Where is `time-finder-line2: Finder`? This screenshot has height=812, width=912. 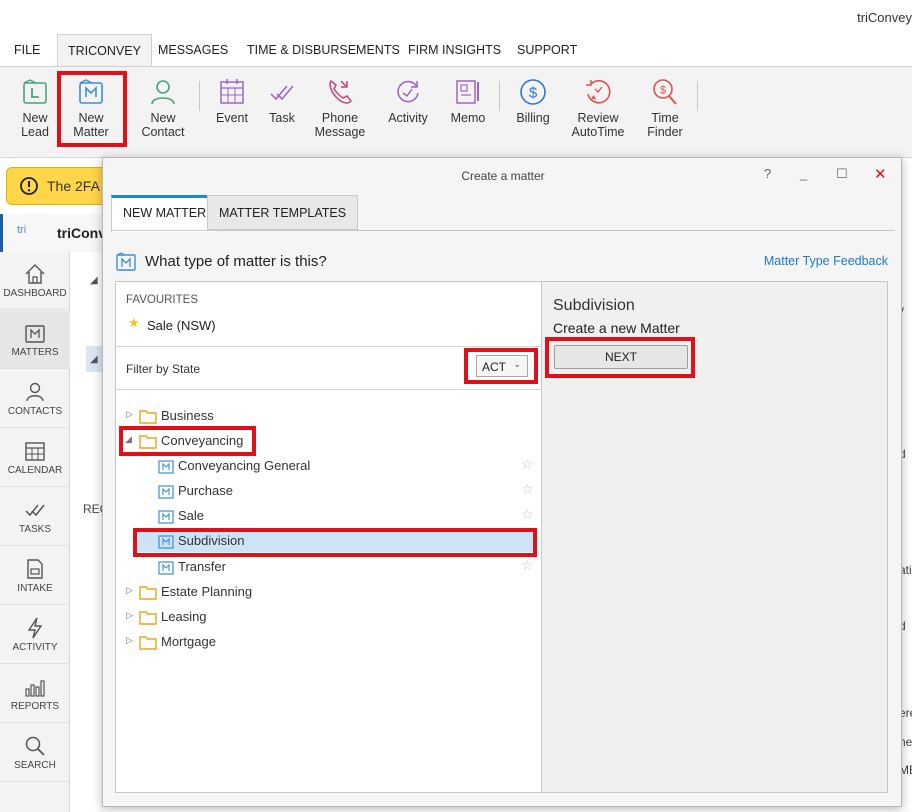
time-finder-line2: Finder is located at coordinates (665, 132).